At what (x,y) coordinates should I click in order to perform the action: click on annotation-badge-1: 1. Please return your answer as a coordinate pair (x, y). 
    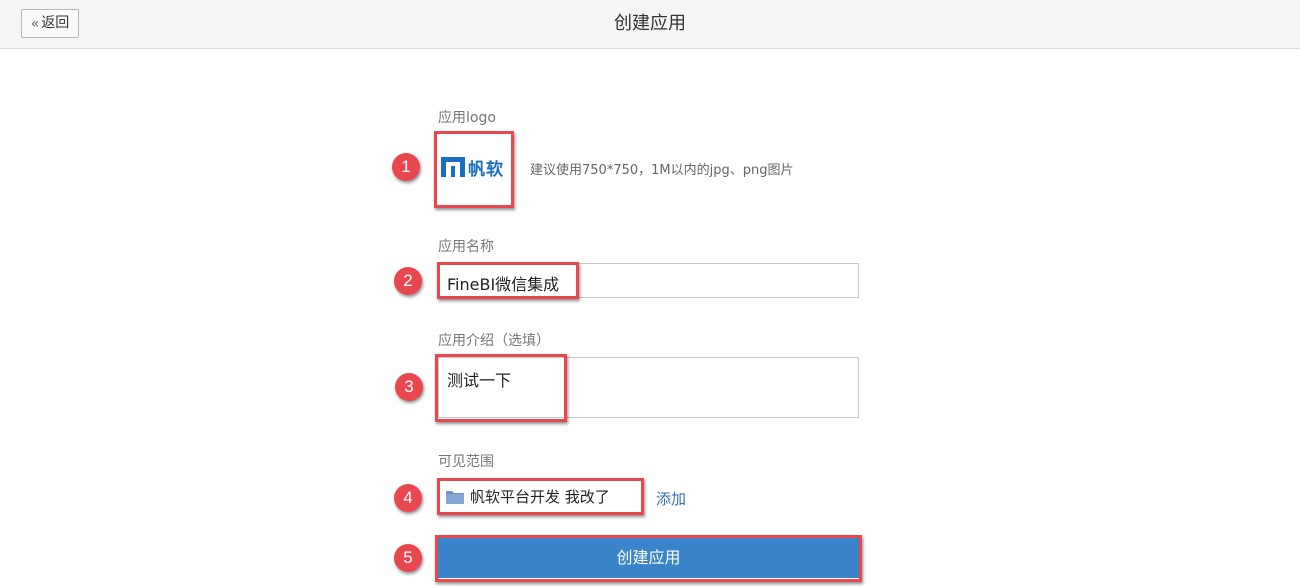
    Looking at the image, I should click on (406, 167).